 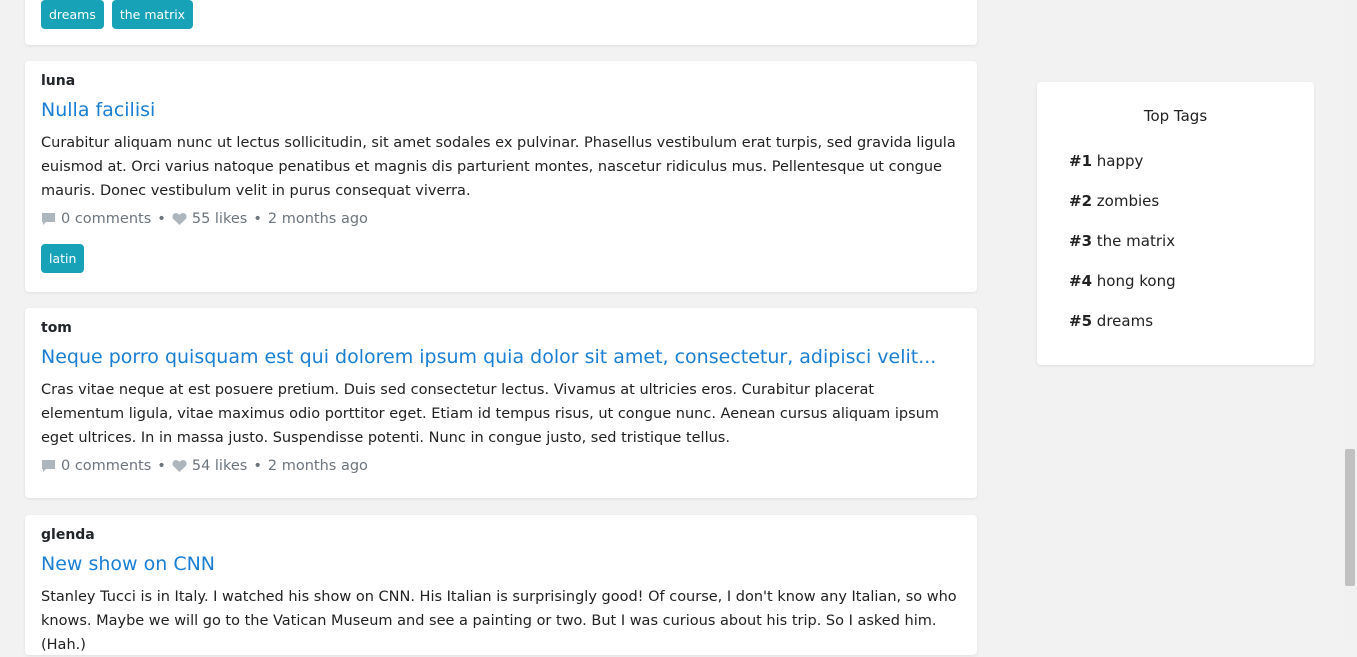 What do you see at coordinates (1128, 201) in the screenshot?
I see `tag-name: zombies` at bounding box center [1128, 201].